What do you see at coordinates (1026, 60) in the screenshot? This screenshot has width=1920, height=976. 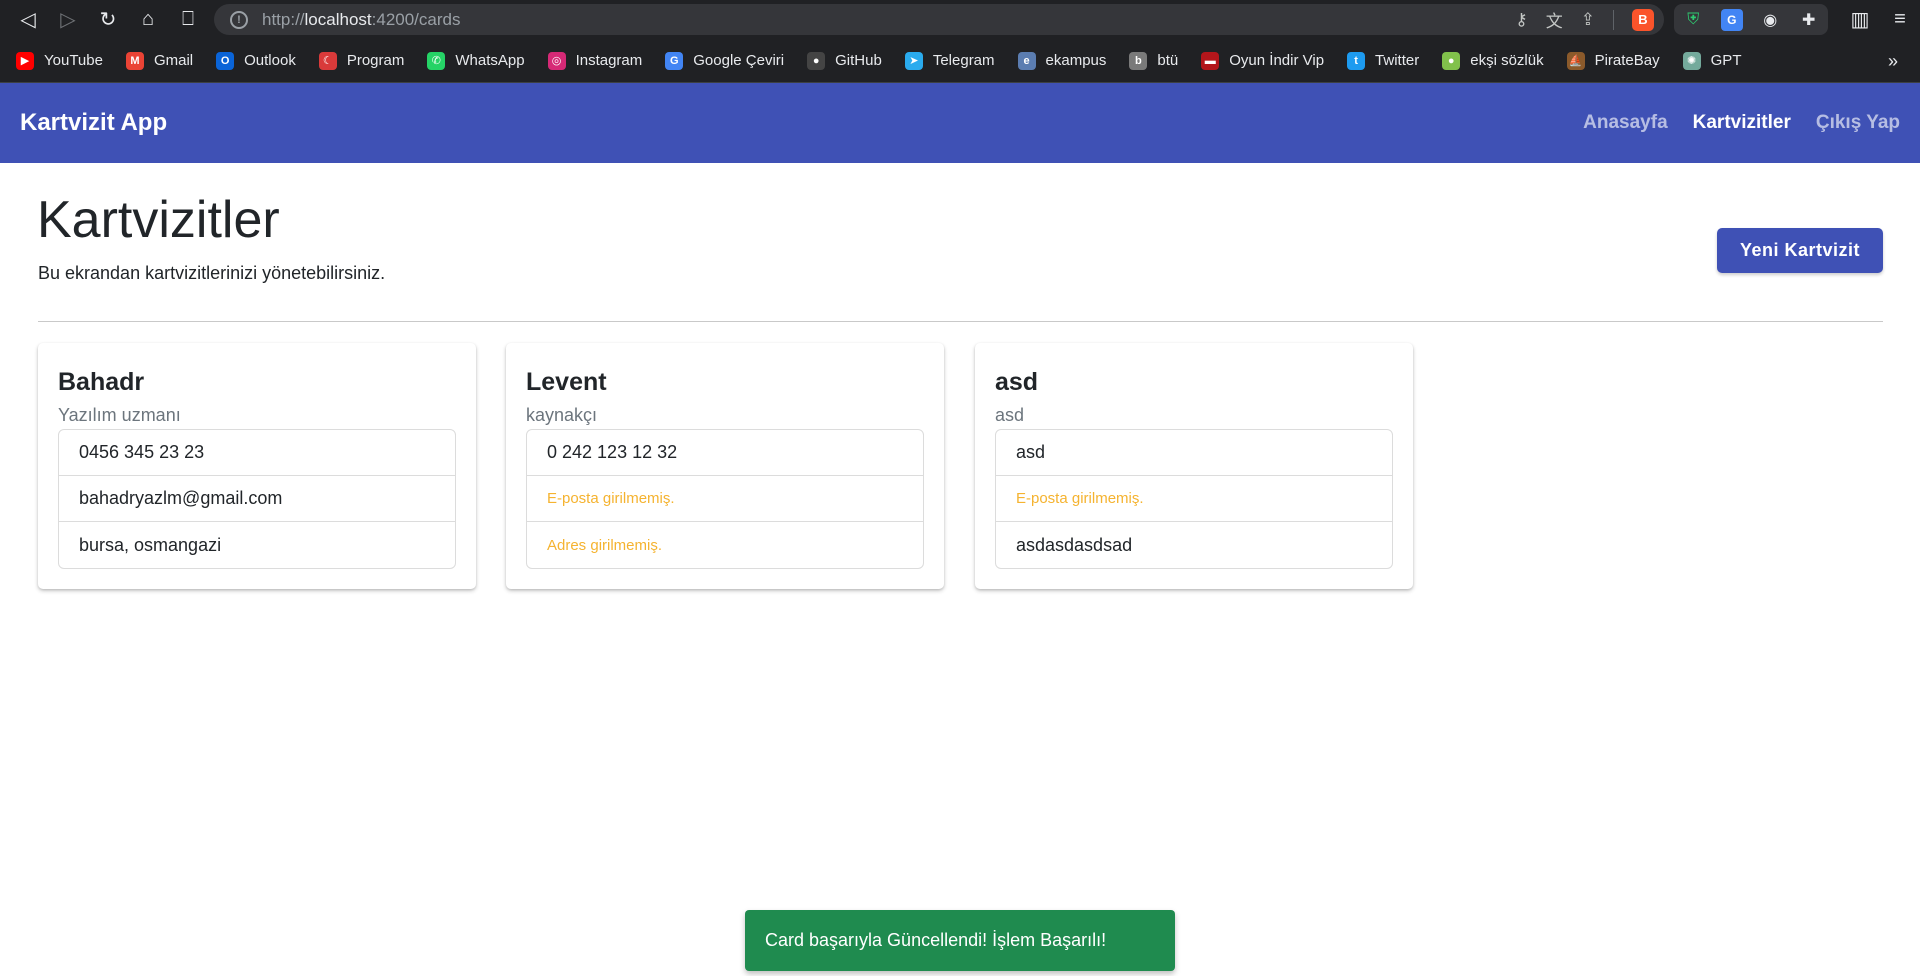 I see `ekampus-icon: e` at bounding box center [1026, 60].